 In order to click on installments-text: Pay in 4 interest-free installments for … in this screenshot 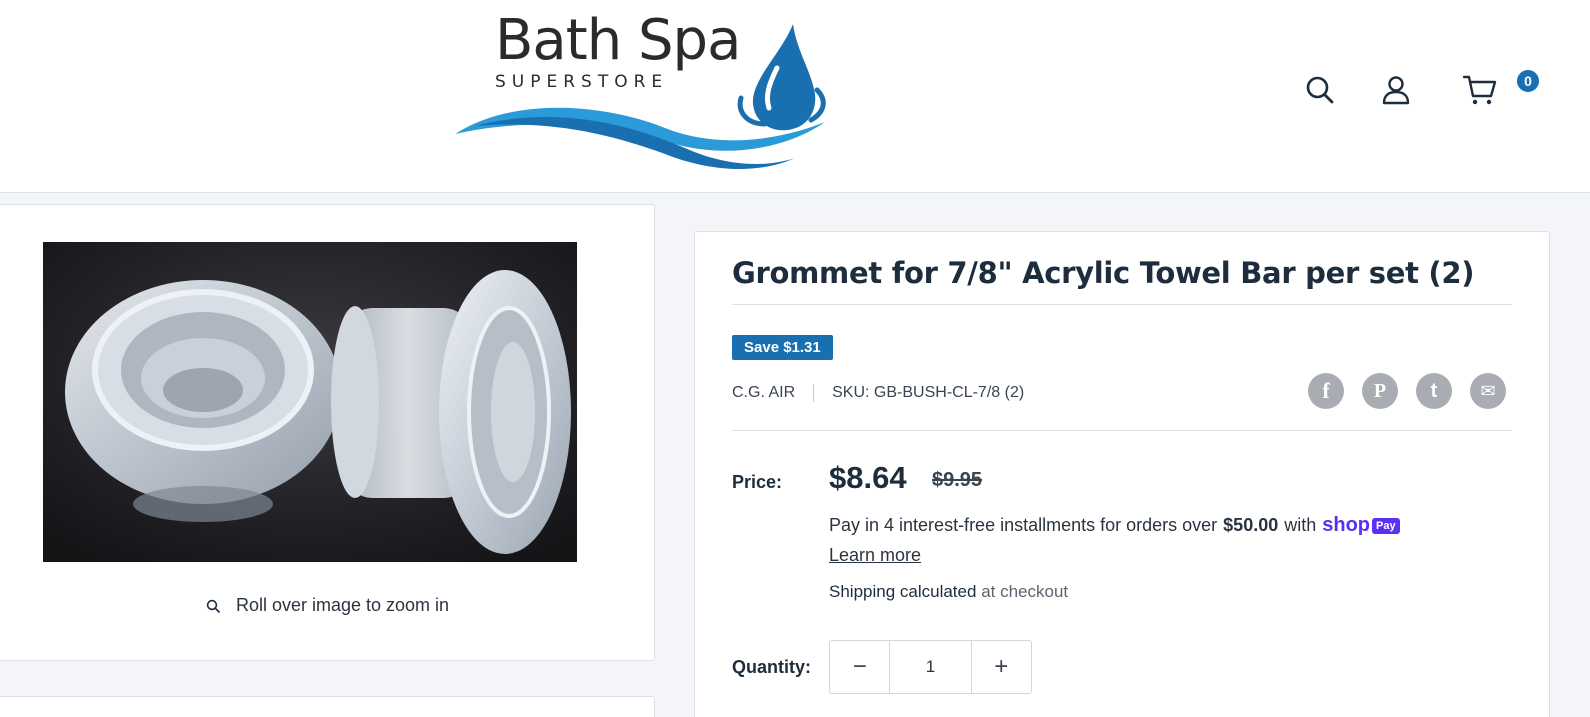, I will do `click(1023, 525)`.